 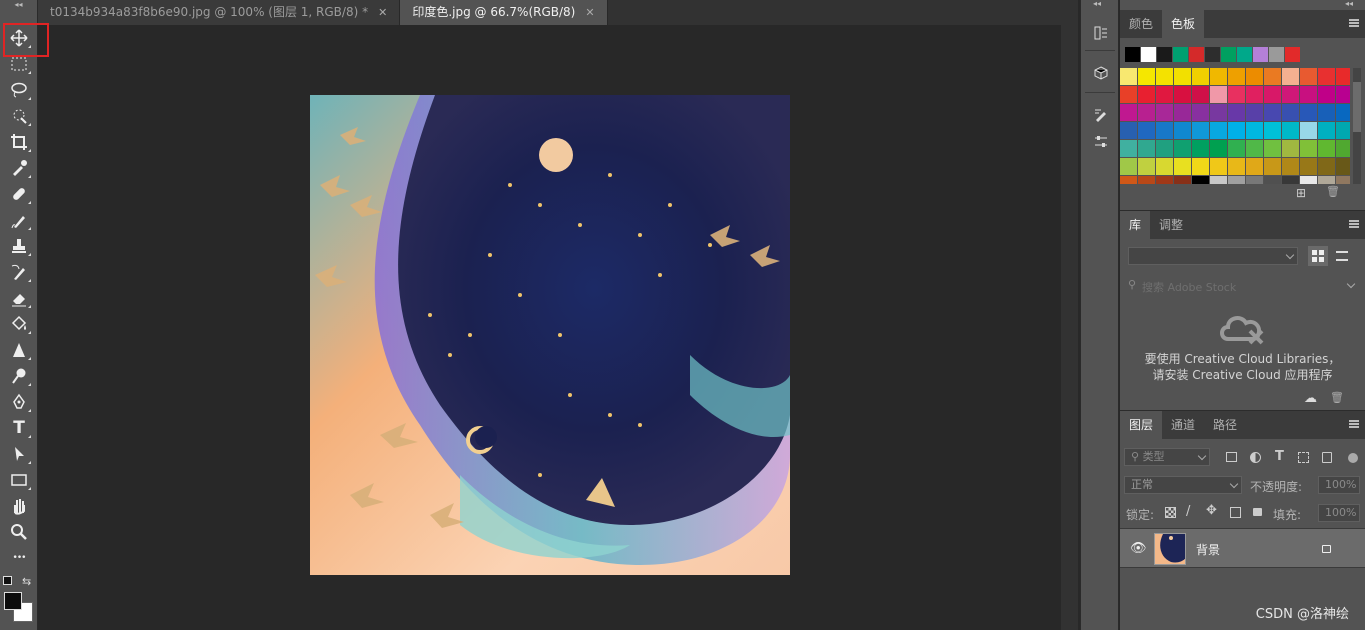 I want to click on filter-type-icon: T, so click(x=1279, y=456).